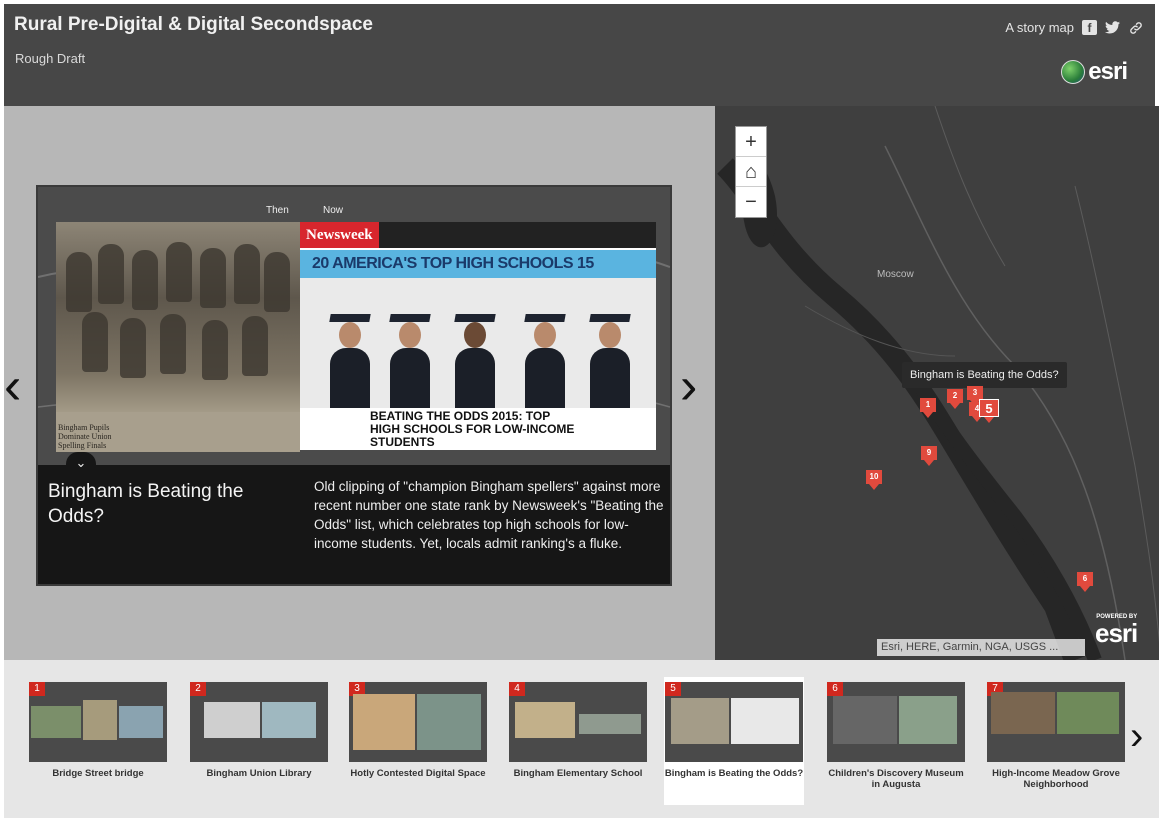 The image size is (1159, 818). I want to click on map-pin-6: 6, so click(1085, 582).